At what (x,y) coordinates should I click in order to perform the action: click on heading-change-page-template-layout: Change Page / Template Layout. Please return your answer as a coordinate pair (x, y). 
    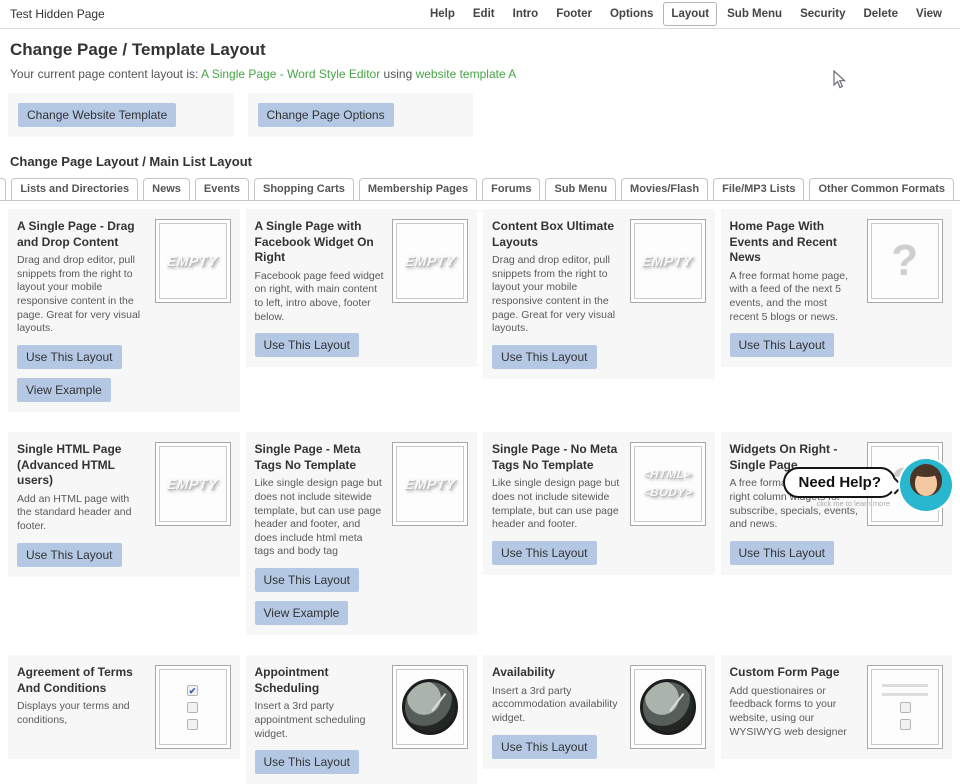
    Looking at the image, I should click on (138, 49).